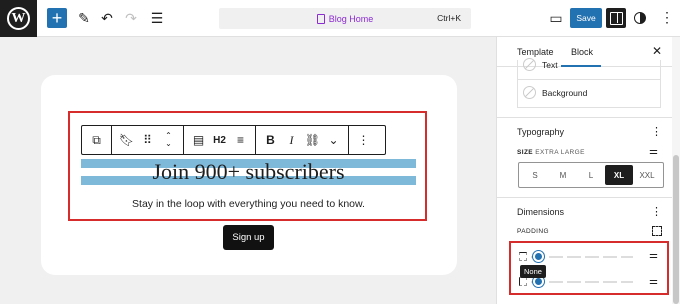 The height and width of the screenshot is (304, 680). Describe the element at coordinates (533, 231) in the screenshot. I see `padding-label: PADDING` at that location.